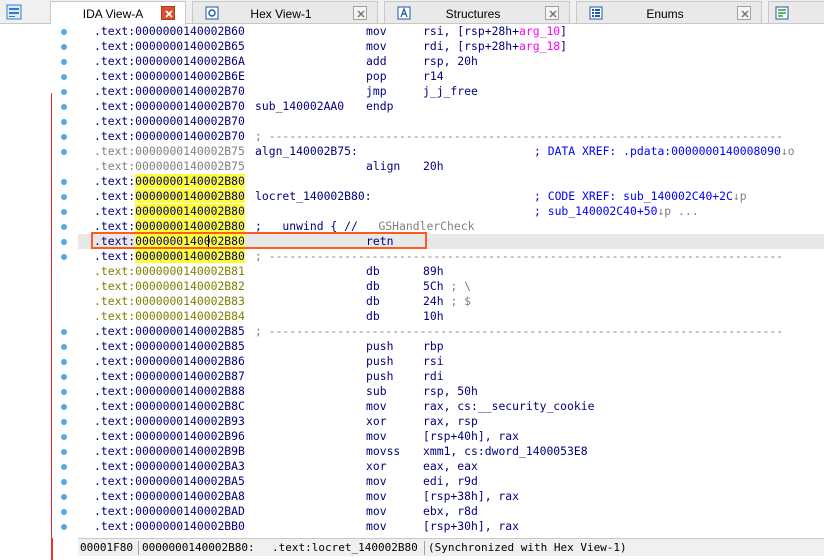 This screenshot has height=560, width=824. What do you see at coordinates (190, 61) in the screenshot?
I see `address-value: 0000000140002B6A` at bounding box center [190, 61].